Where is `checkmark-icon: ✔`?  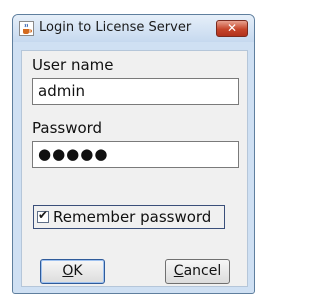 checkmark-icon: ✔ is located at coordinates (43, 215).